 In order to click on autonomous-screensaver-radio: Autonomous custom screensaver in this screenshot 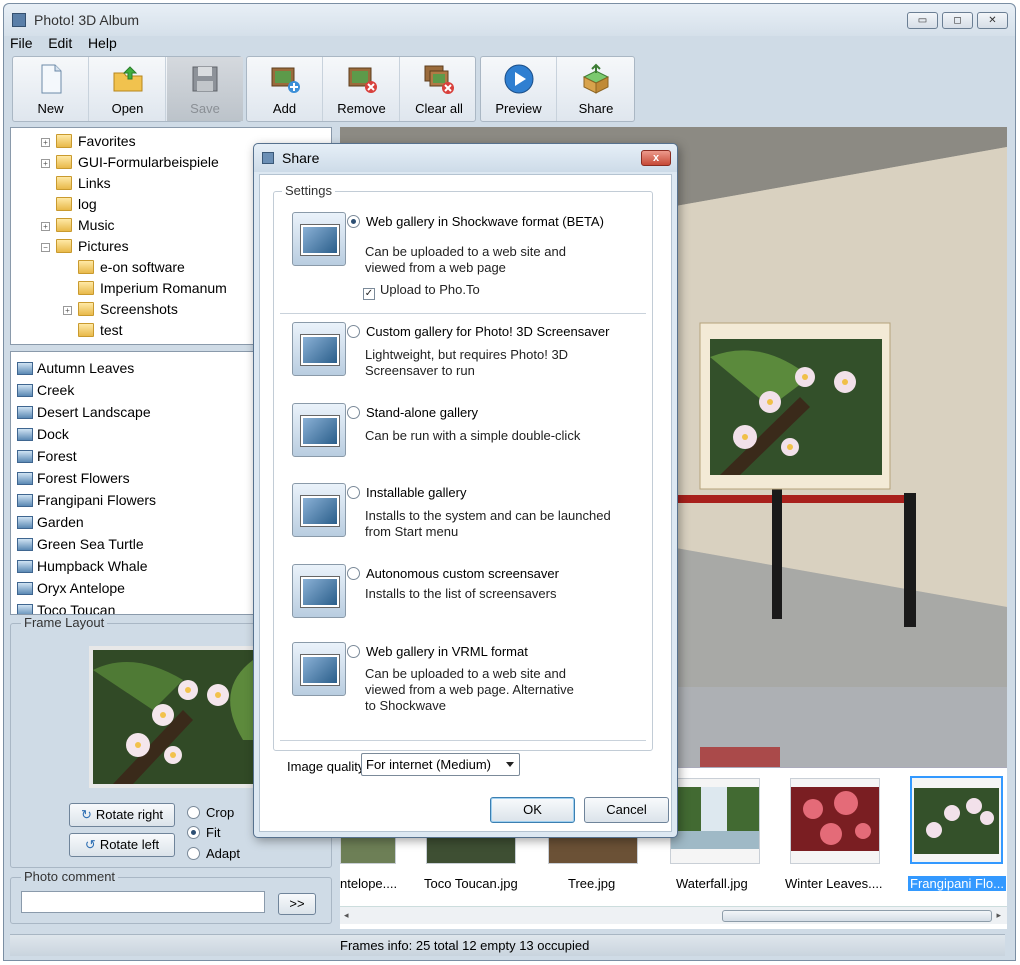, I will do `click(453, 574)`.